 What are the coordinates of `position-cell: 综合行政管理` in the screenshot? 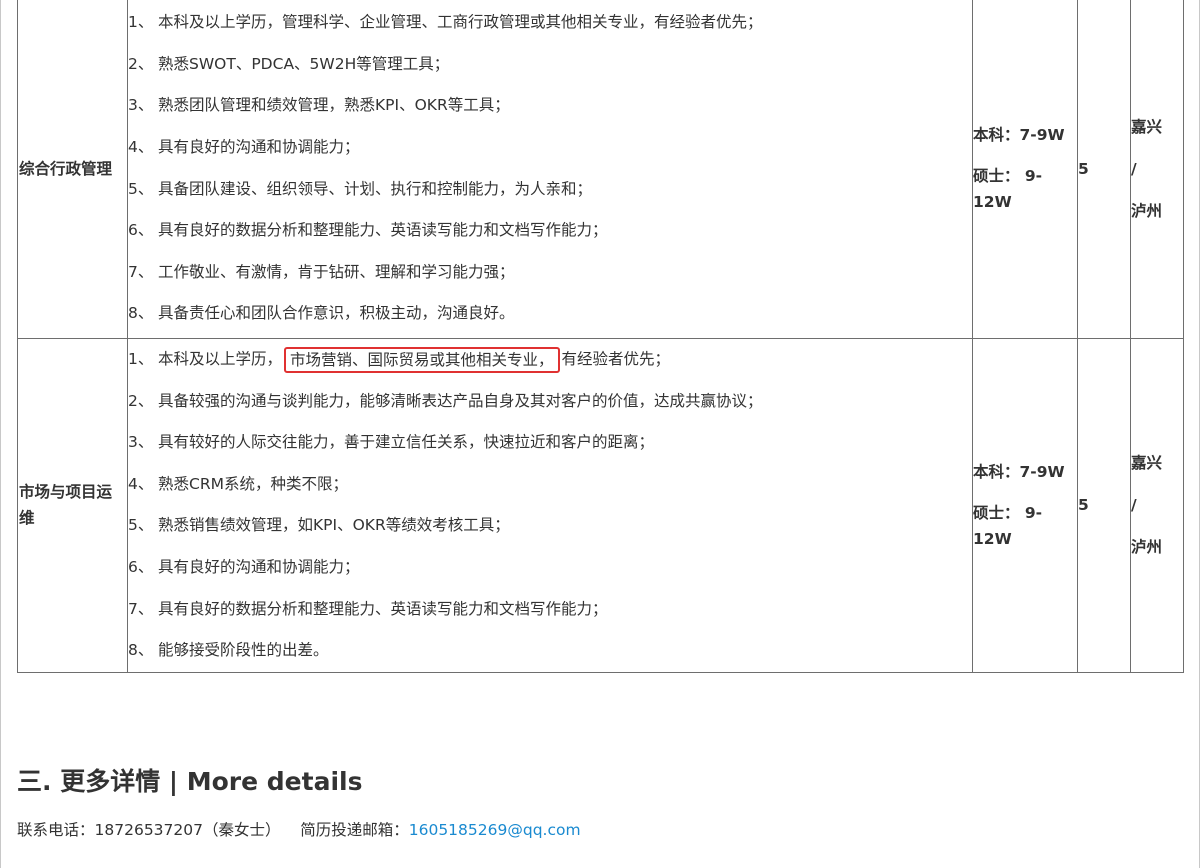 It's located at (72, 169).